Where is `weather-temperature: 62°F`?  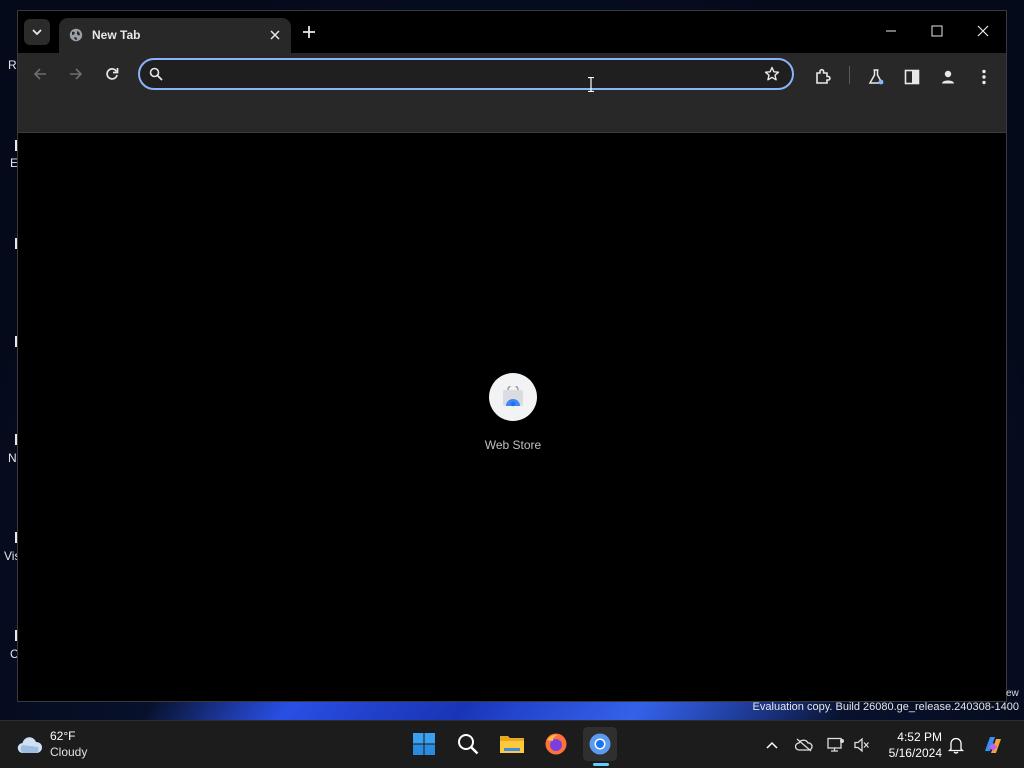 weather-temperature: 62°F is located at coordinates (63, 736).